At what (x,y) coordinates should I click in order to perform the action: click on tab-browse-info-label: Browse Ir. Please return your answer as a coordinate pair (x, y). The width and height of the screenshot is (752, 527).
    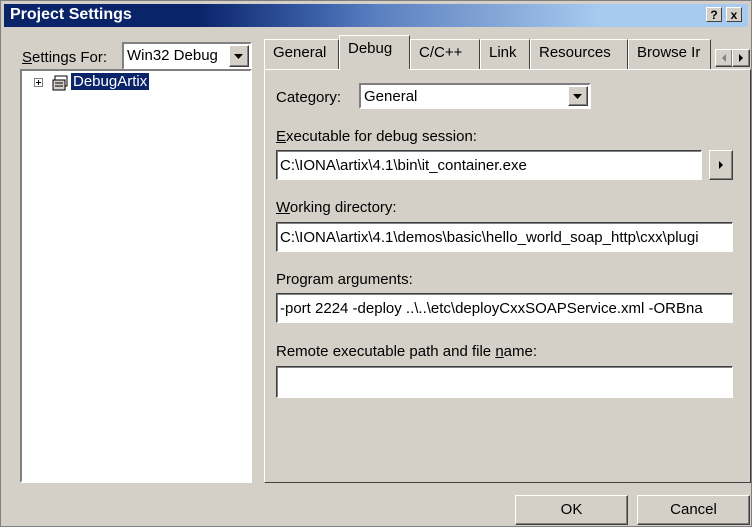
    Looking at the image, I should click on (669, 52).